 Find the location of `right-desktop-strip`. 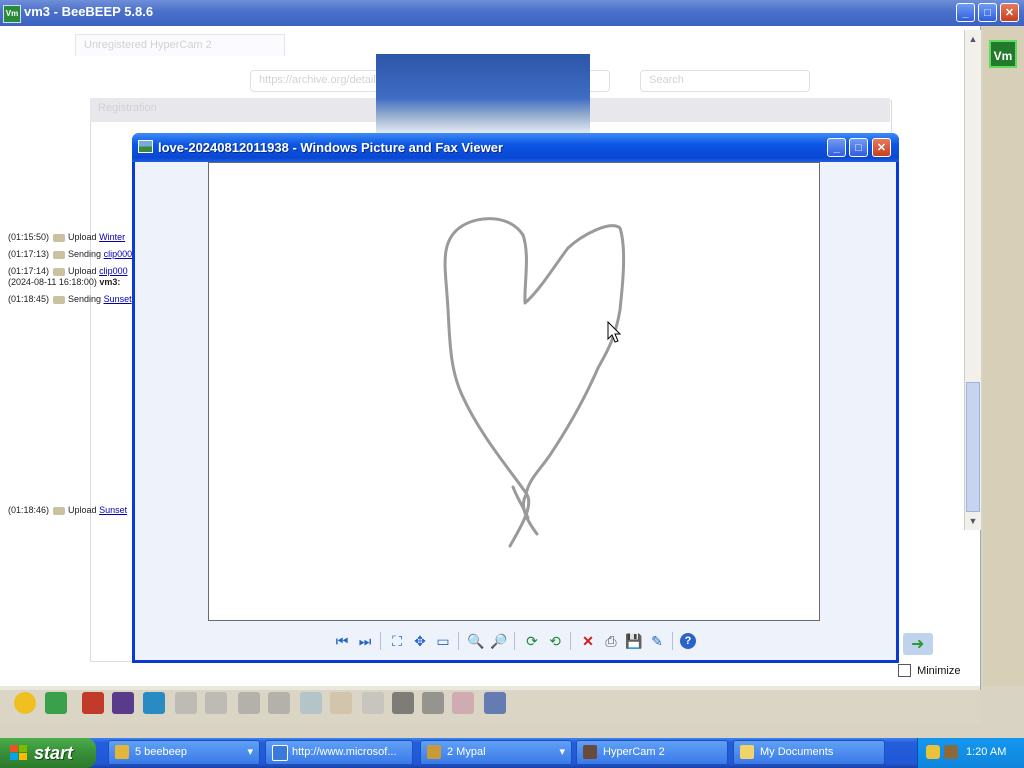

right-desktop-strip is located at coordinates (1003, 356).